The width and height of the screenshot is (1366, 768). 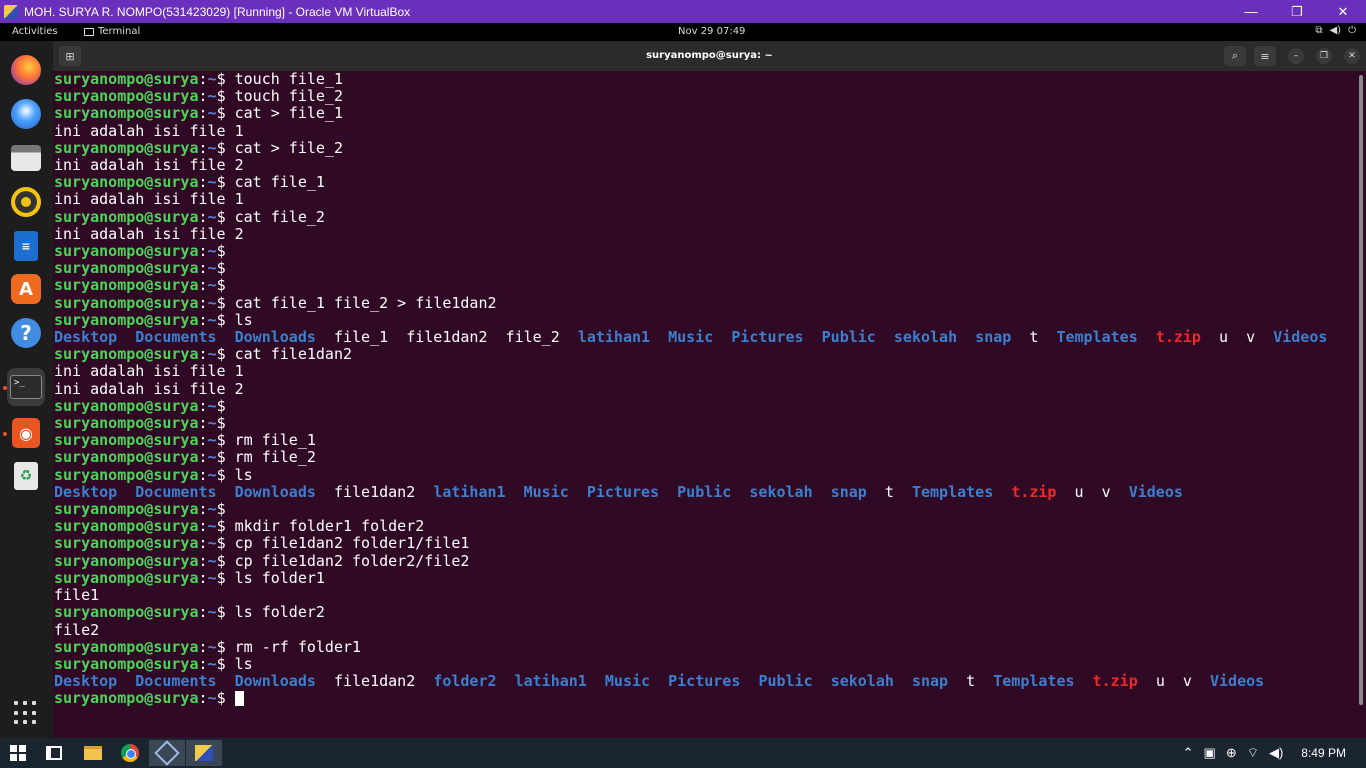 What do you see at coordinates (189, 182) in the screenshot?
I see `terminal-line: suryanompo@surya:~$ cat file_1` at bounding box center [189, 182].